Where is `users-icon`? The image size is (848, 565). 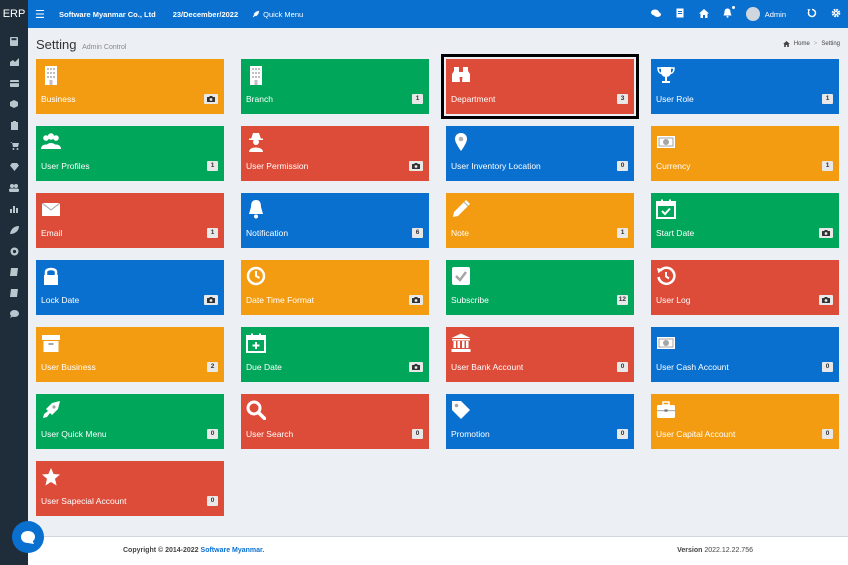
users-icon is located at coordinates (14, 188).